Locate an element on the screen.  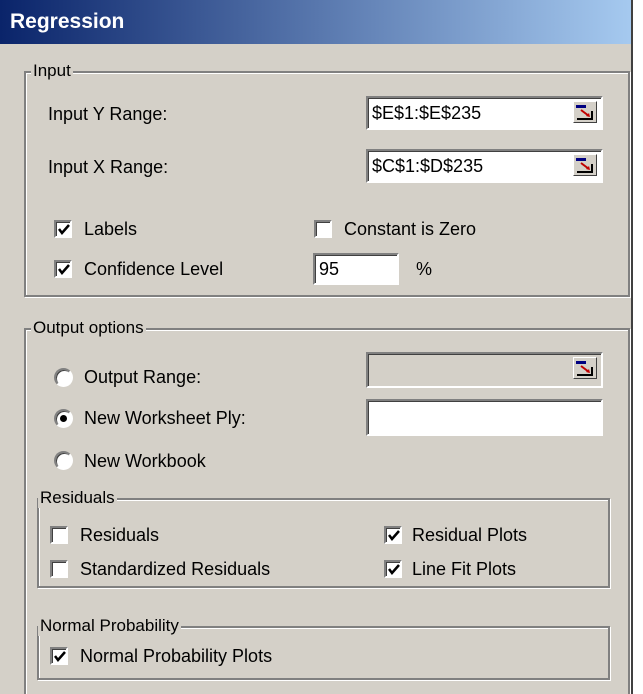
output-range-field is located at coordinates (484, 370).